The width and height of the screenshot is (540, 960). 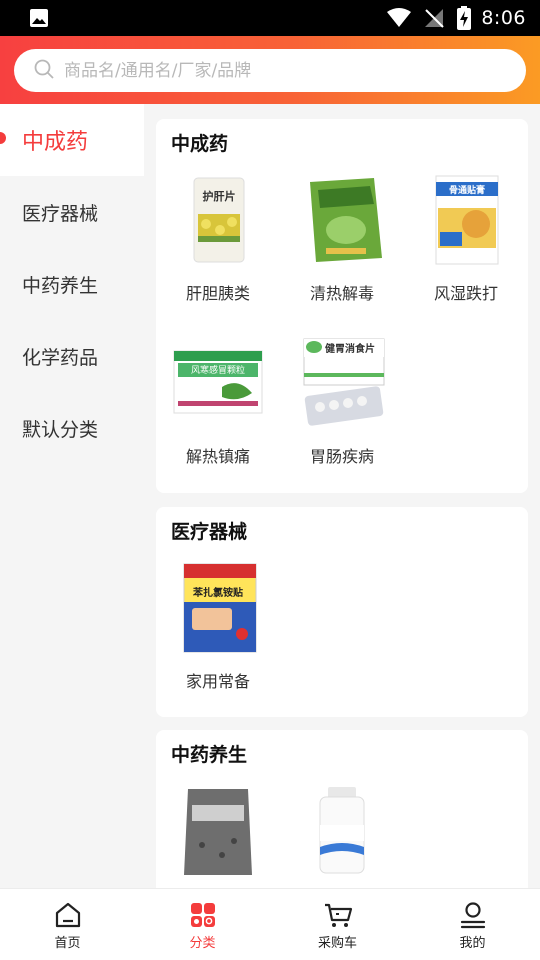 I want to click on bottom-nav: 首页 分类 采购车 我的, so click(x=270, y=924).